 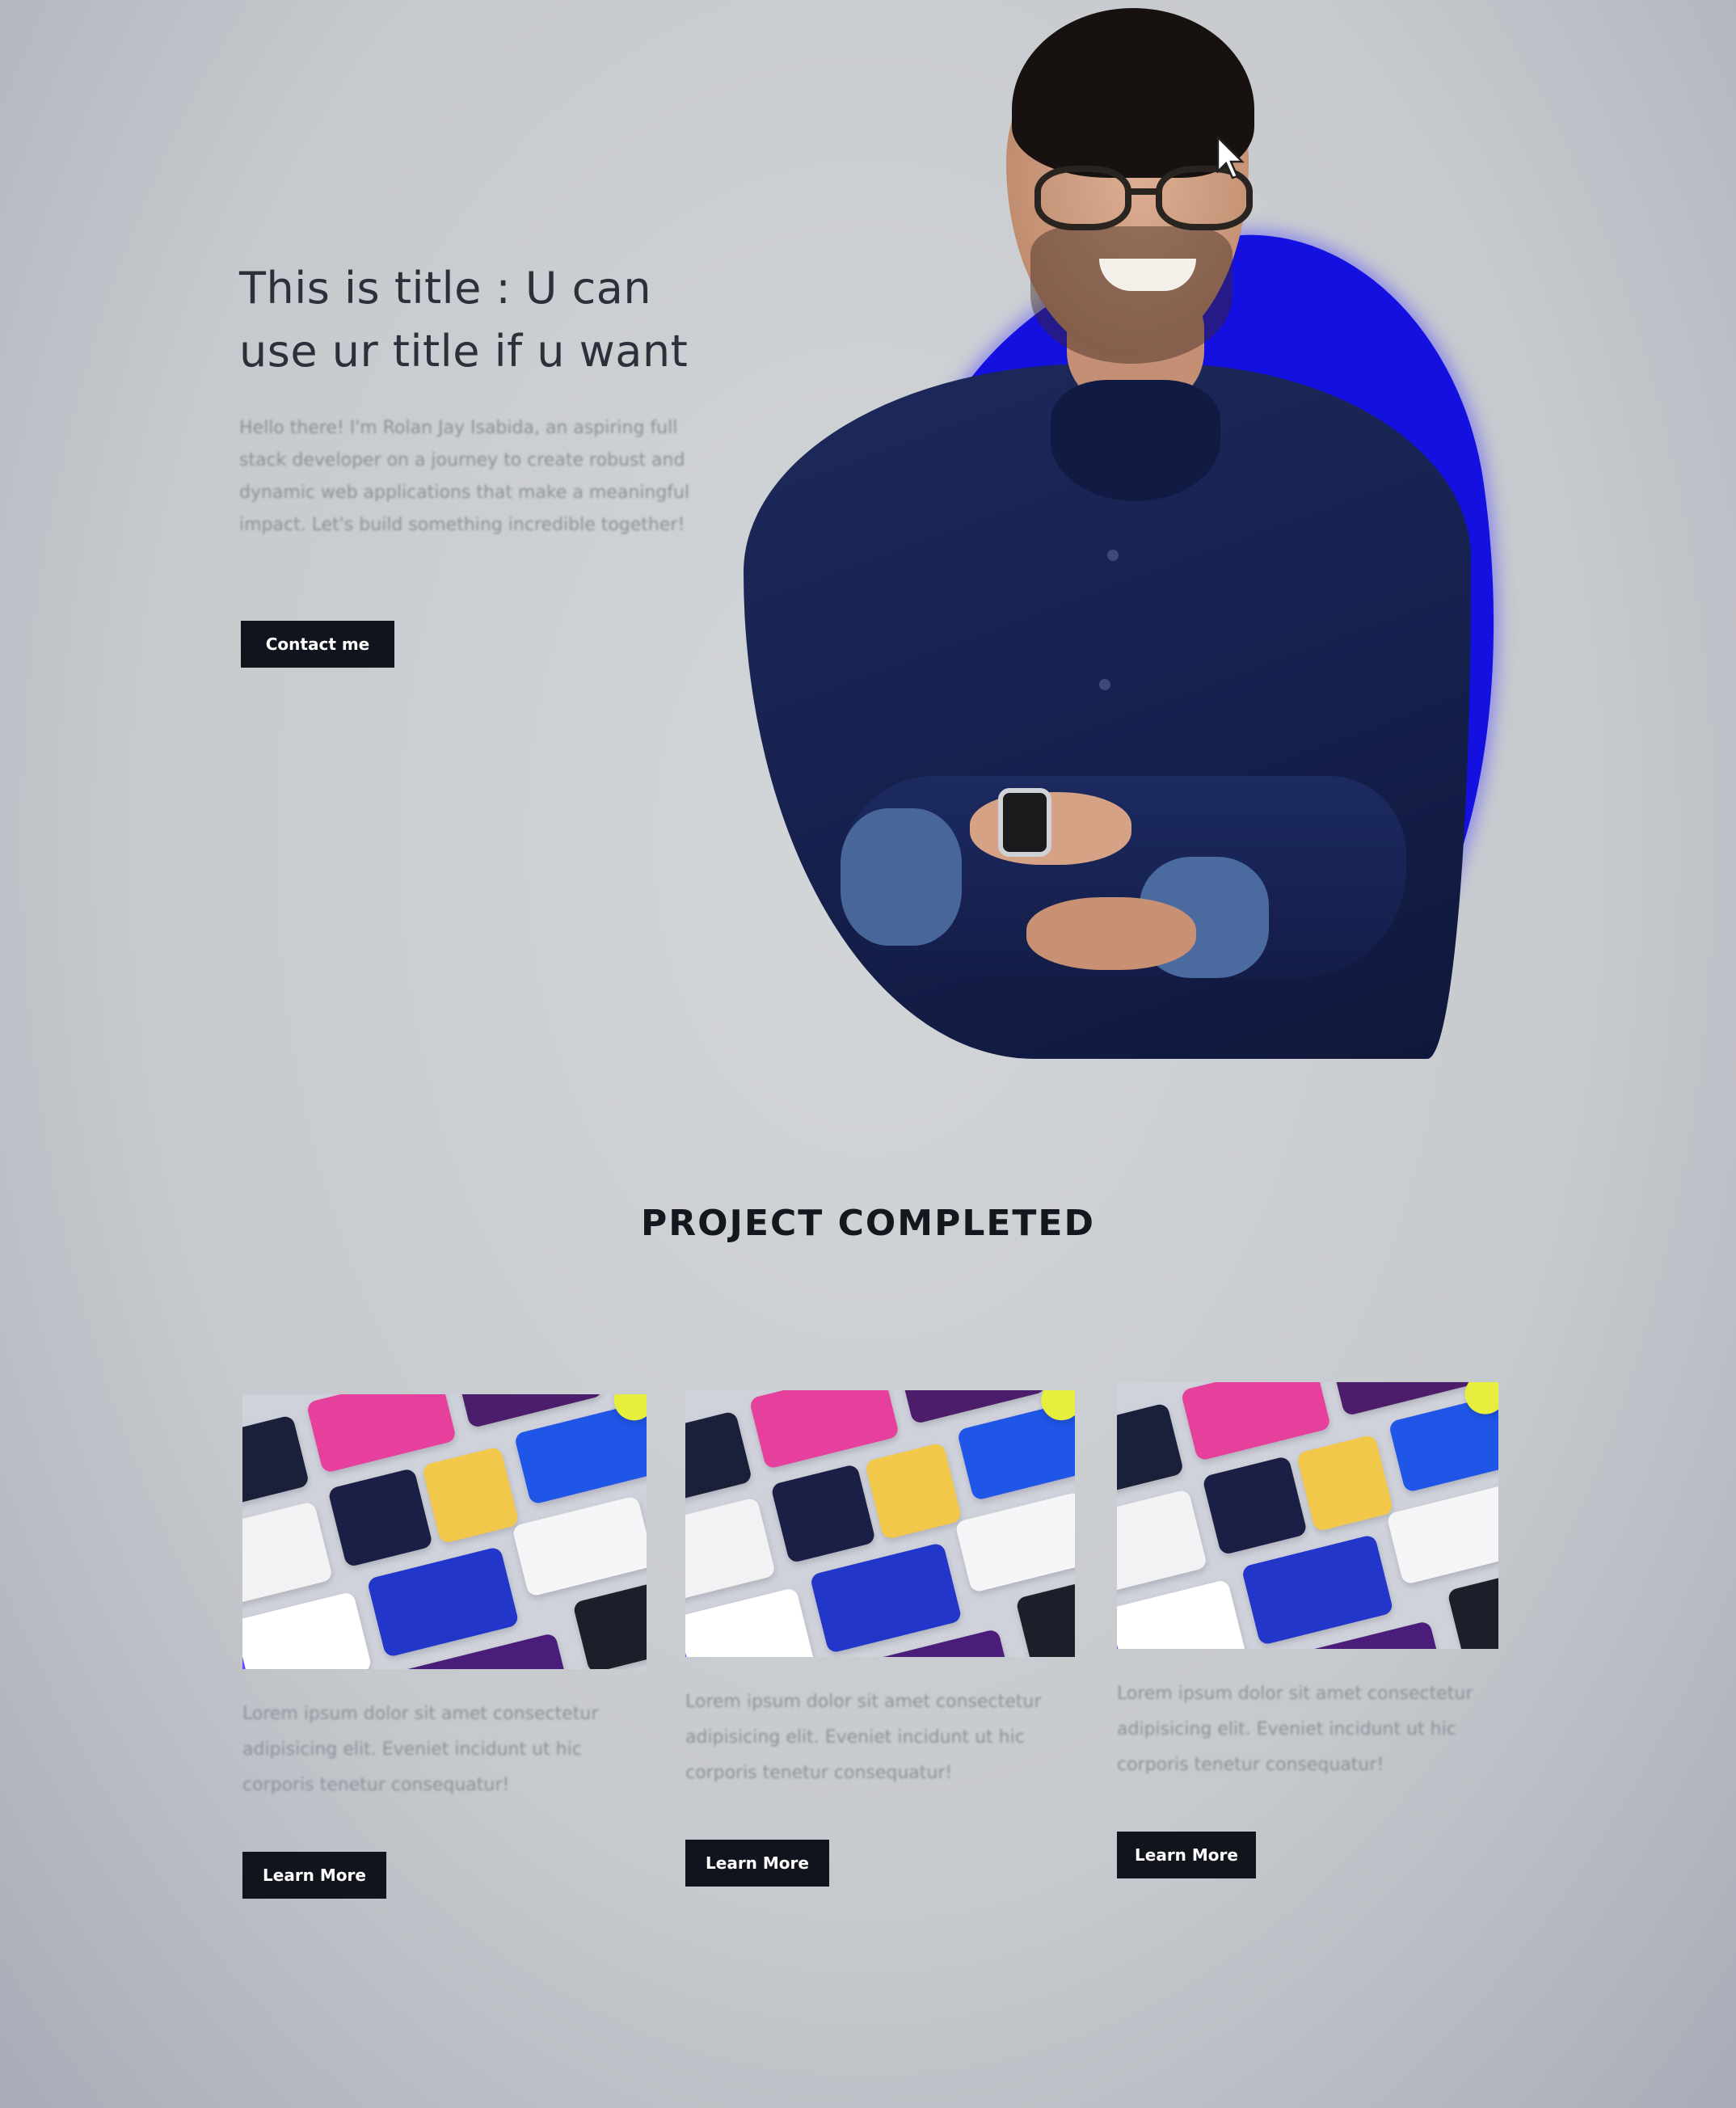 I want to click on watch-icon, so click(x=1024, y=822).